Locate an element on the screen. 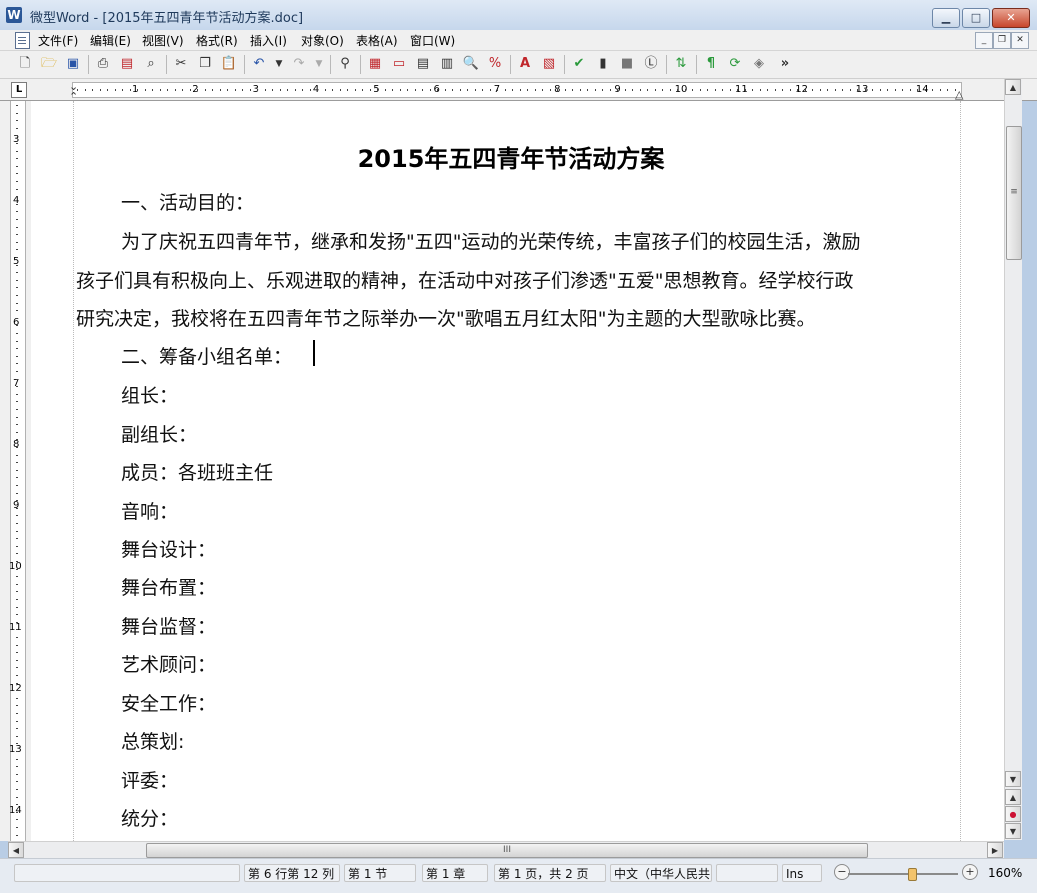 The image size is (1037, 893). find-icon: ⚲ is located at coordinates (345, 64).